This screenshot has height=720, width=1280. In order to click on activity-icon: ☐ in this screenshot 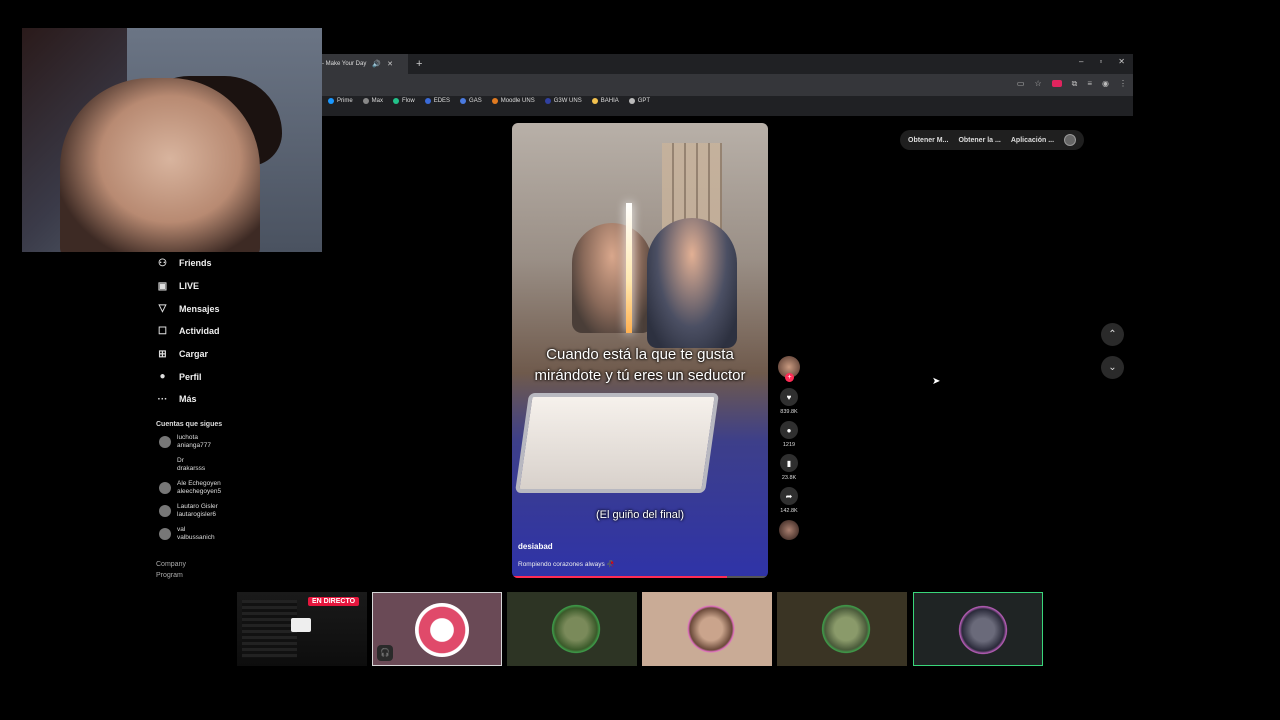, I will do `click(162, 331)`.